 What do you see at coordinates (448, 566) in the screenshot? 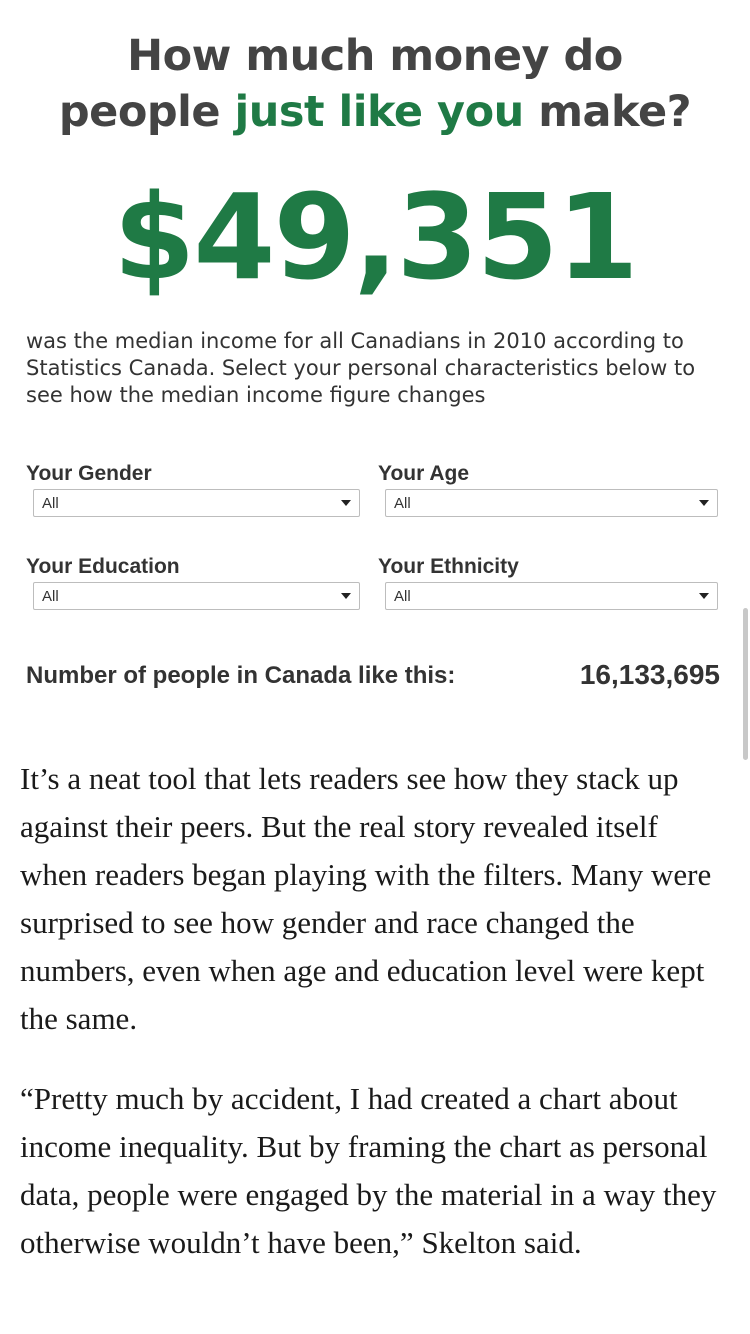
I see `ethnicity-label: Your Ethnicity` at bounding box center [448, 566].